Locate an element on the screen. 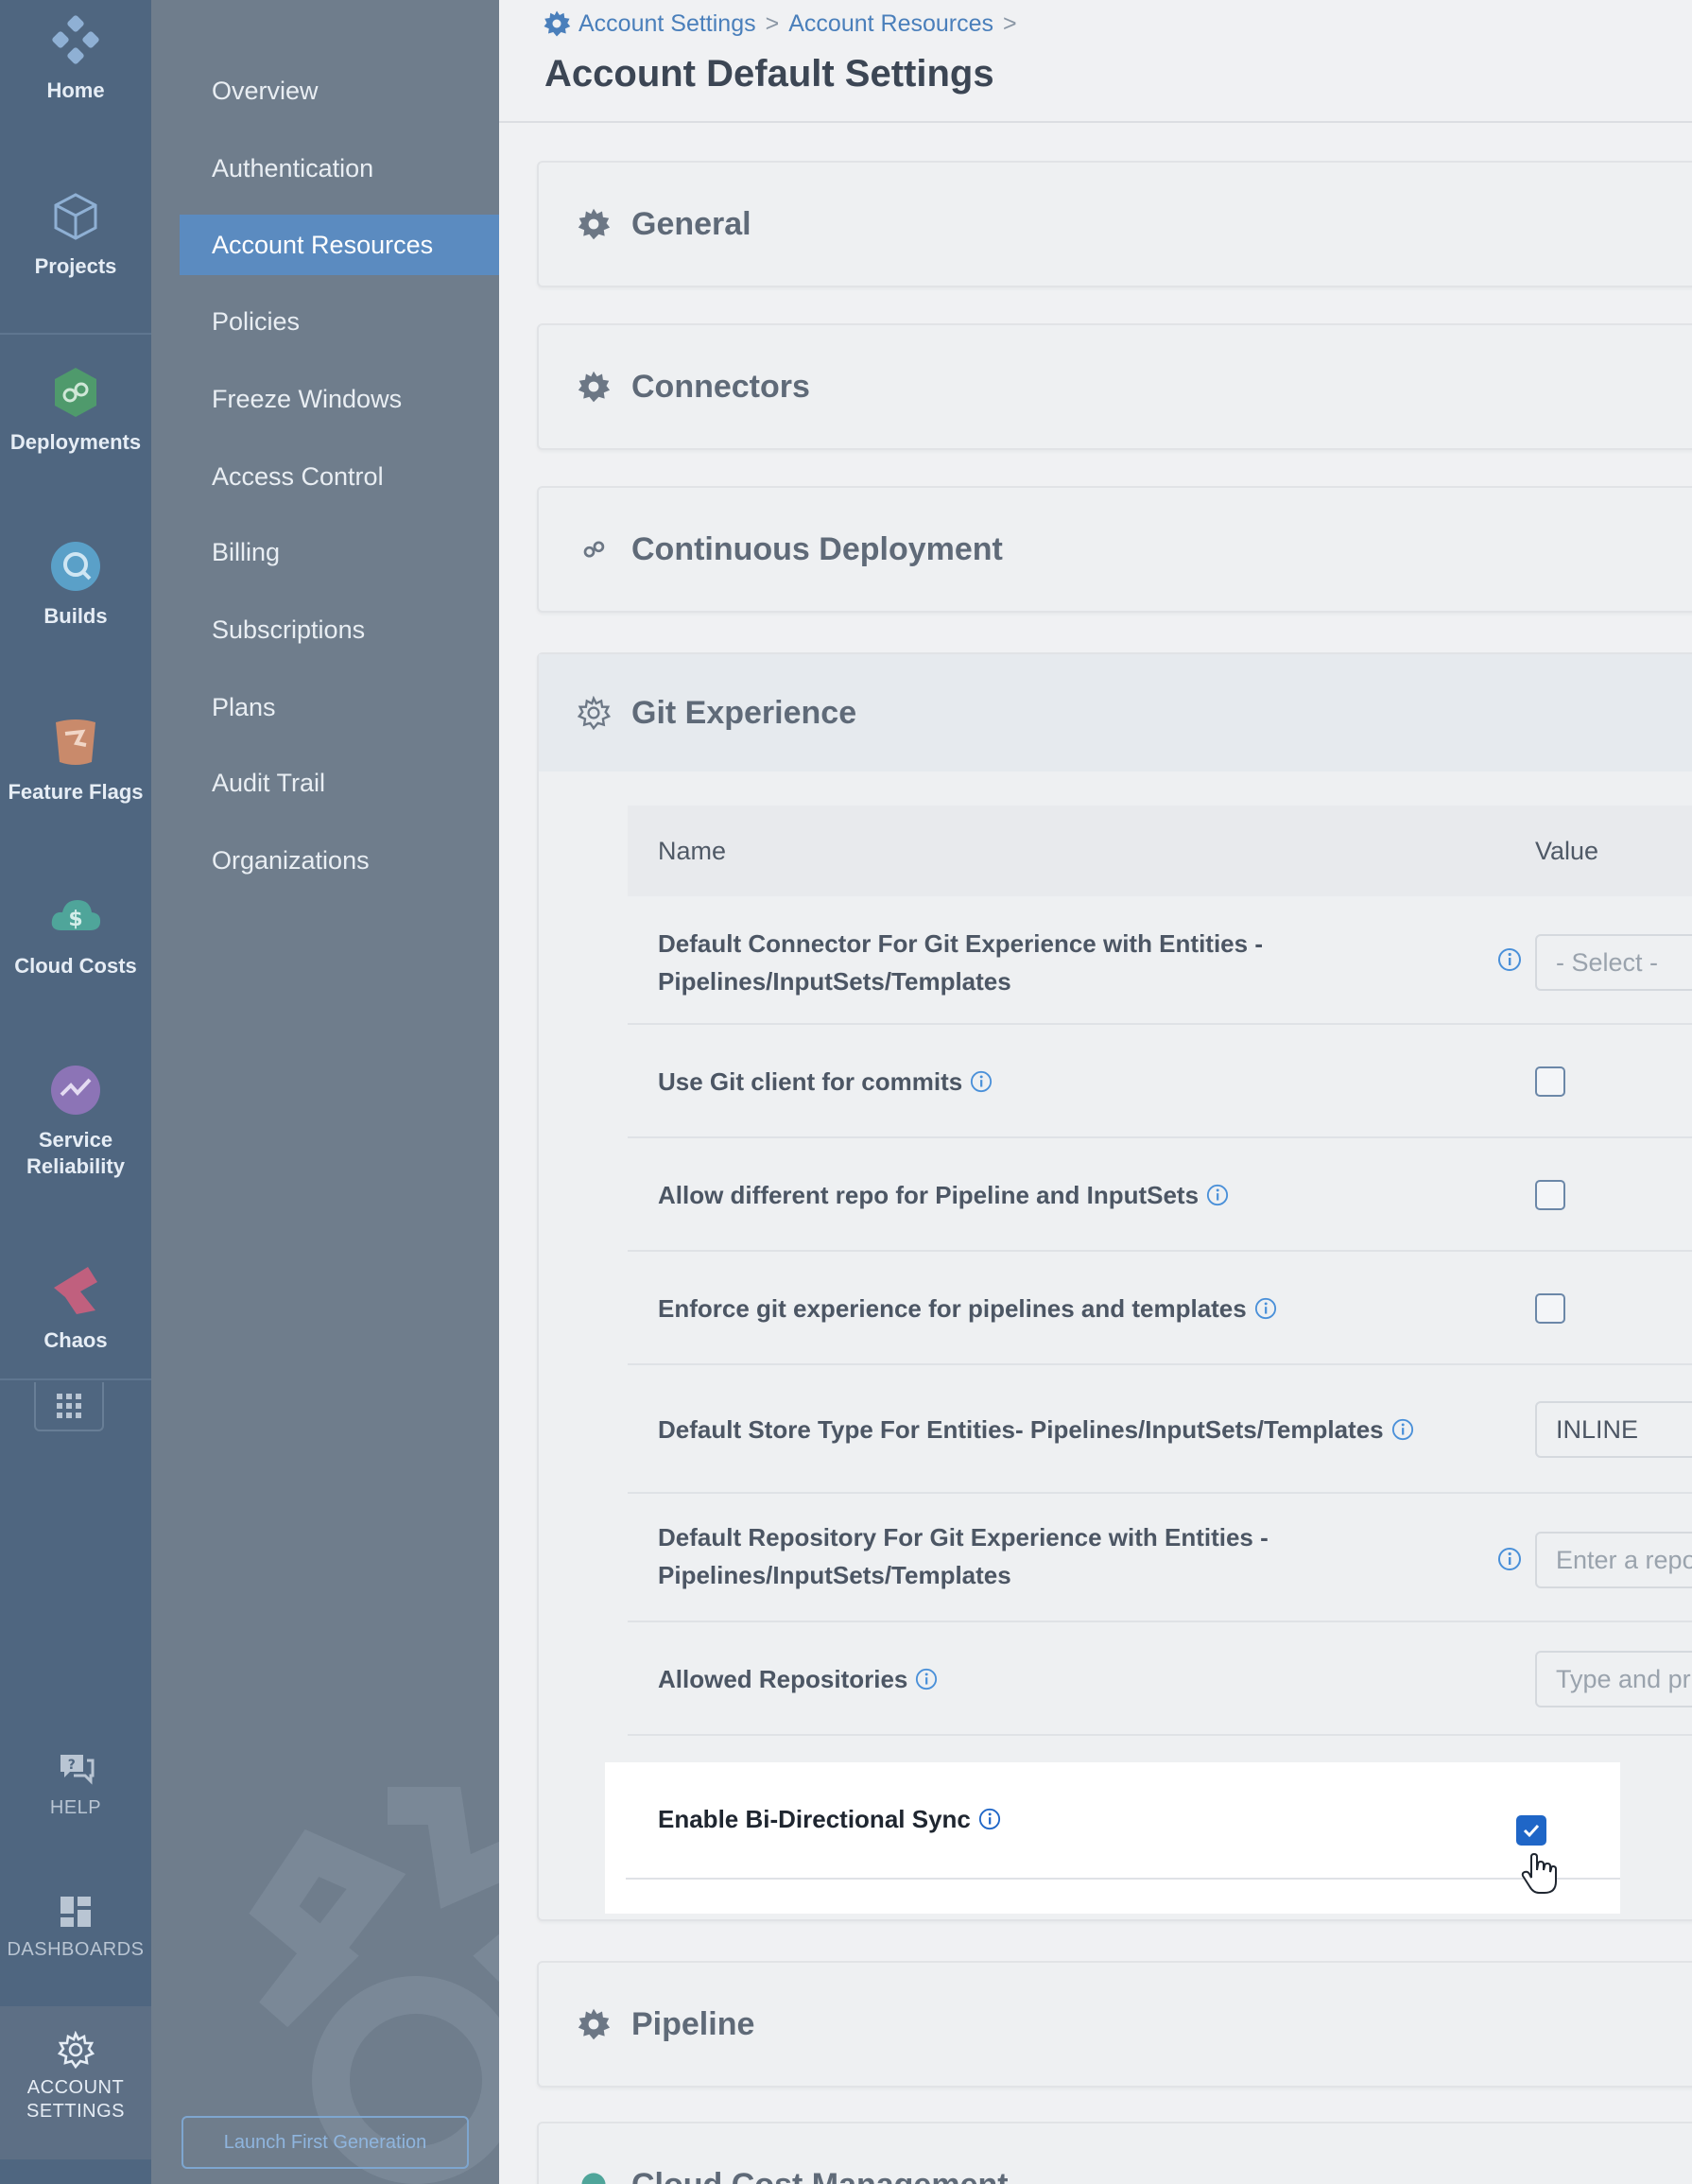 Image resolution: width=1692 pixels, height=2184 pixels. column-header-value: Value is located at coordinates (1567, 851).